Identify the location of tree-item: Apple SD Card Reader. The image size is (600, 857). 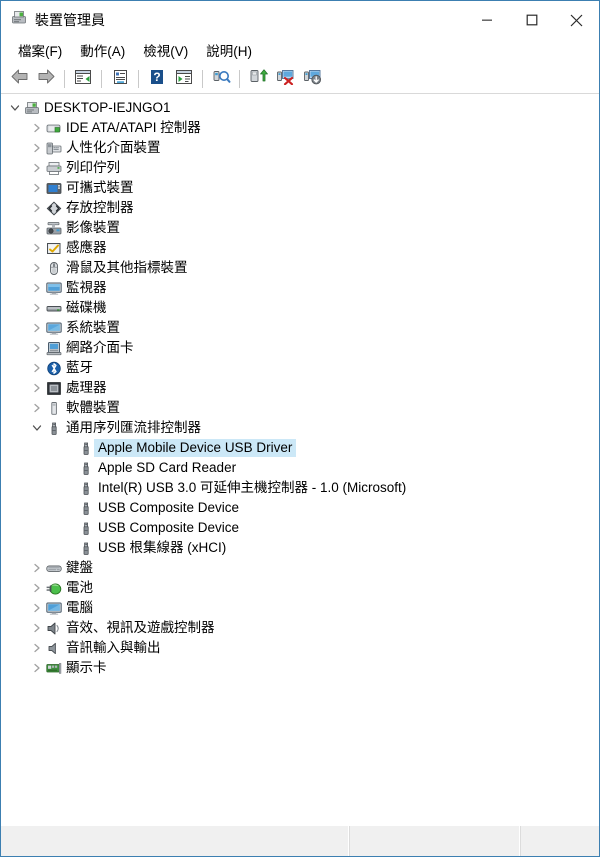
(300, 468).